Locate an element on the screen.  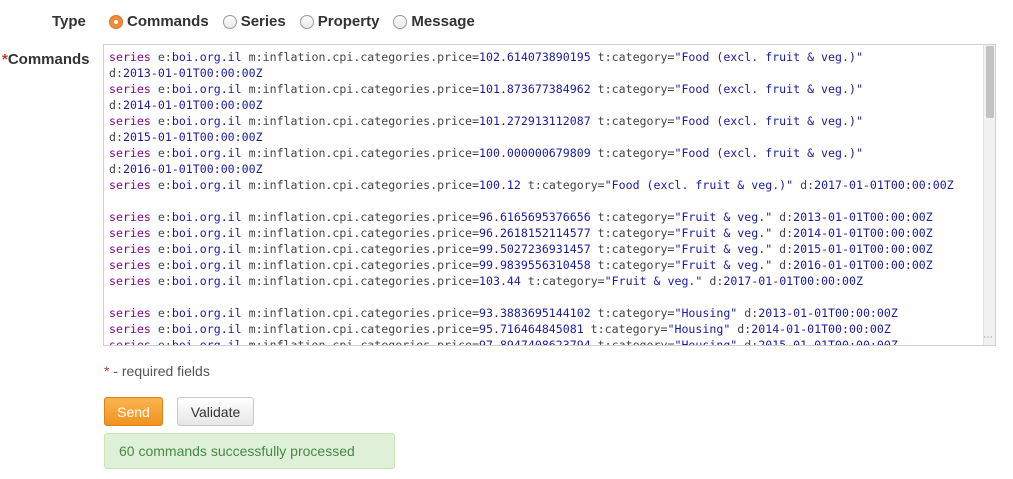
radio-property-circle is located at coordinates (306, 21).